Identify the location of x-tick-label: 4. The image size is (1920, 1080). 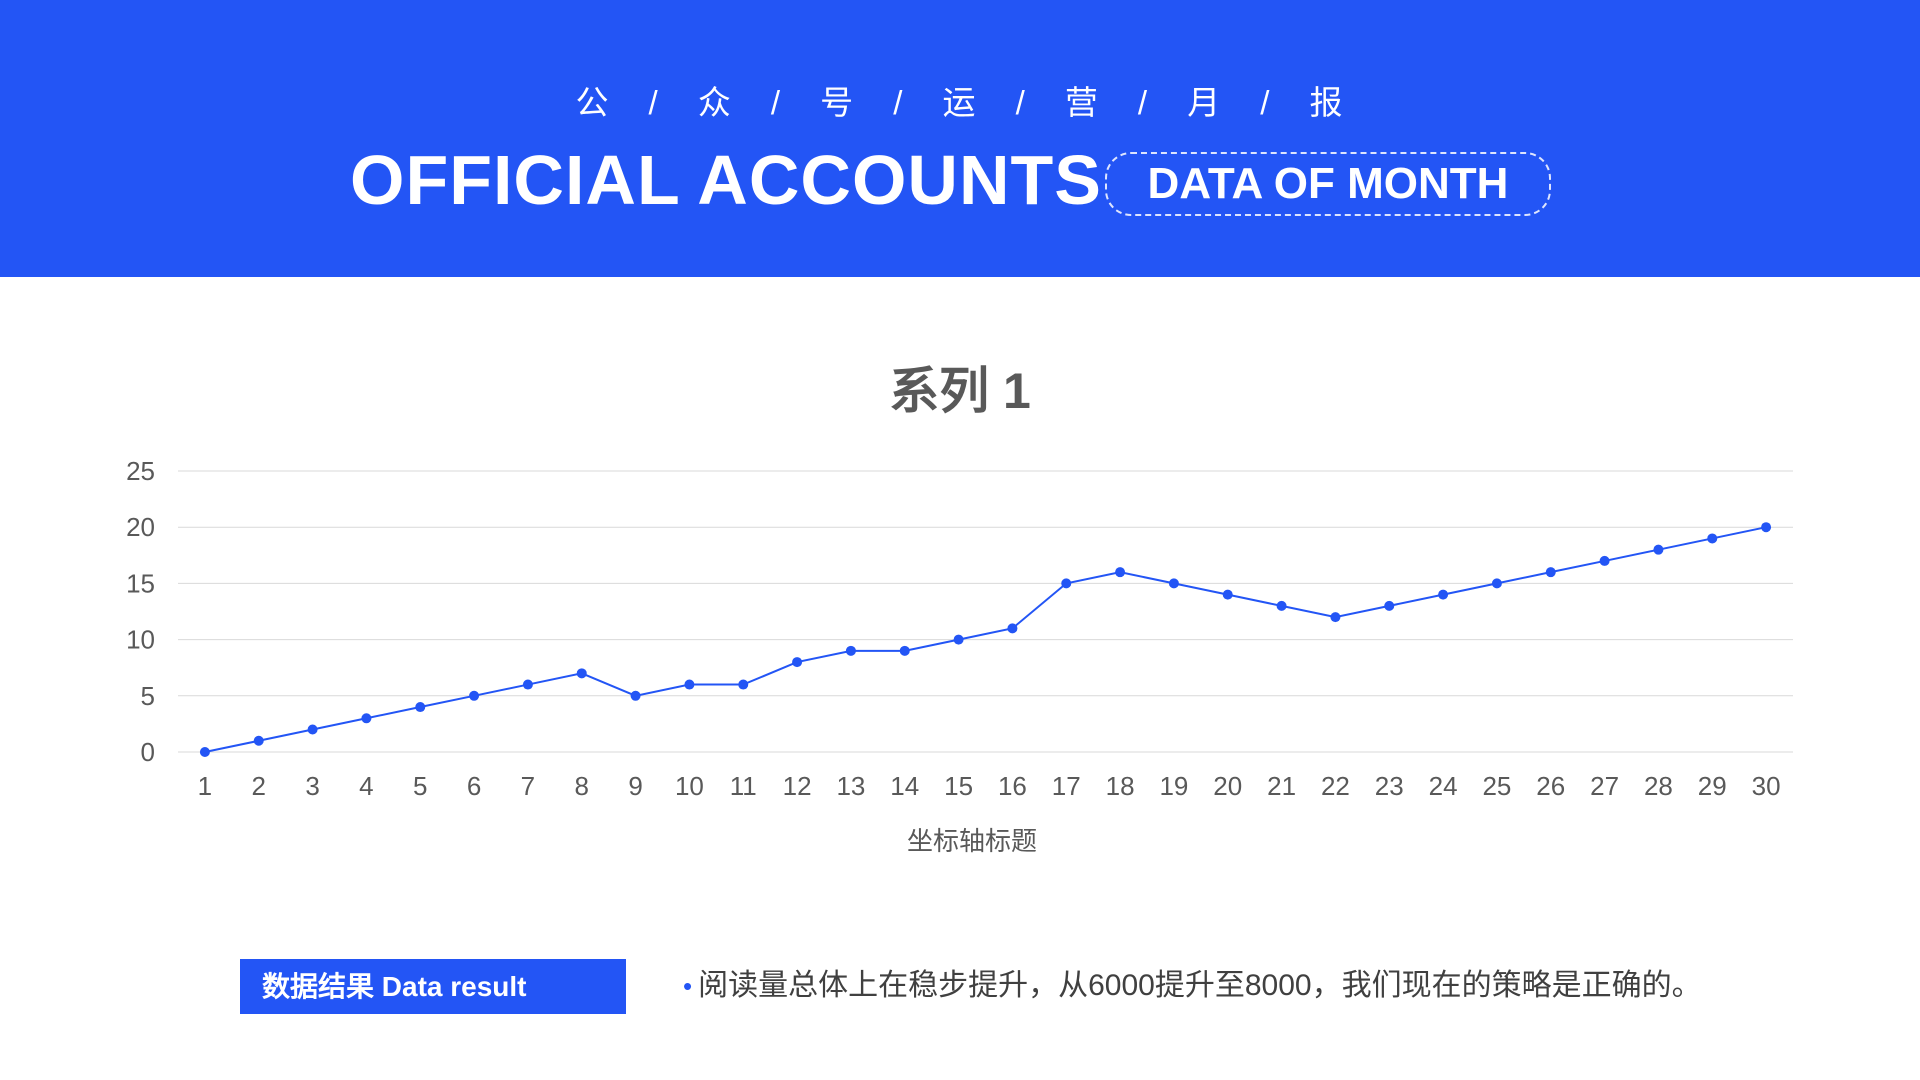
(366, 786).